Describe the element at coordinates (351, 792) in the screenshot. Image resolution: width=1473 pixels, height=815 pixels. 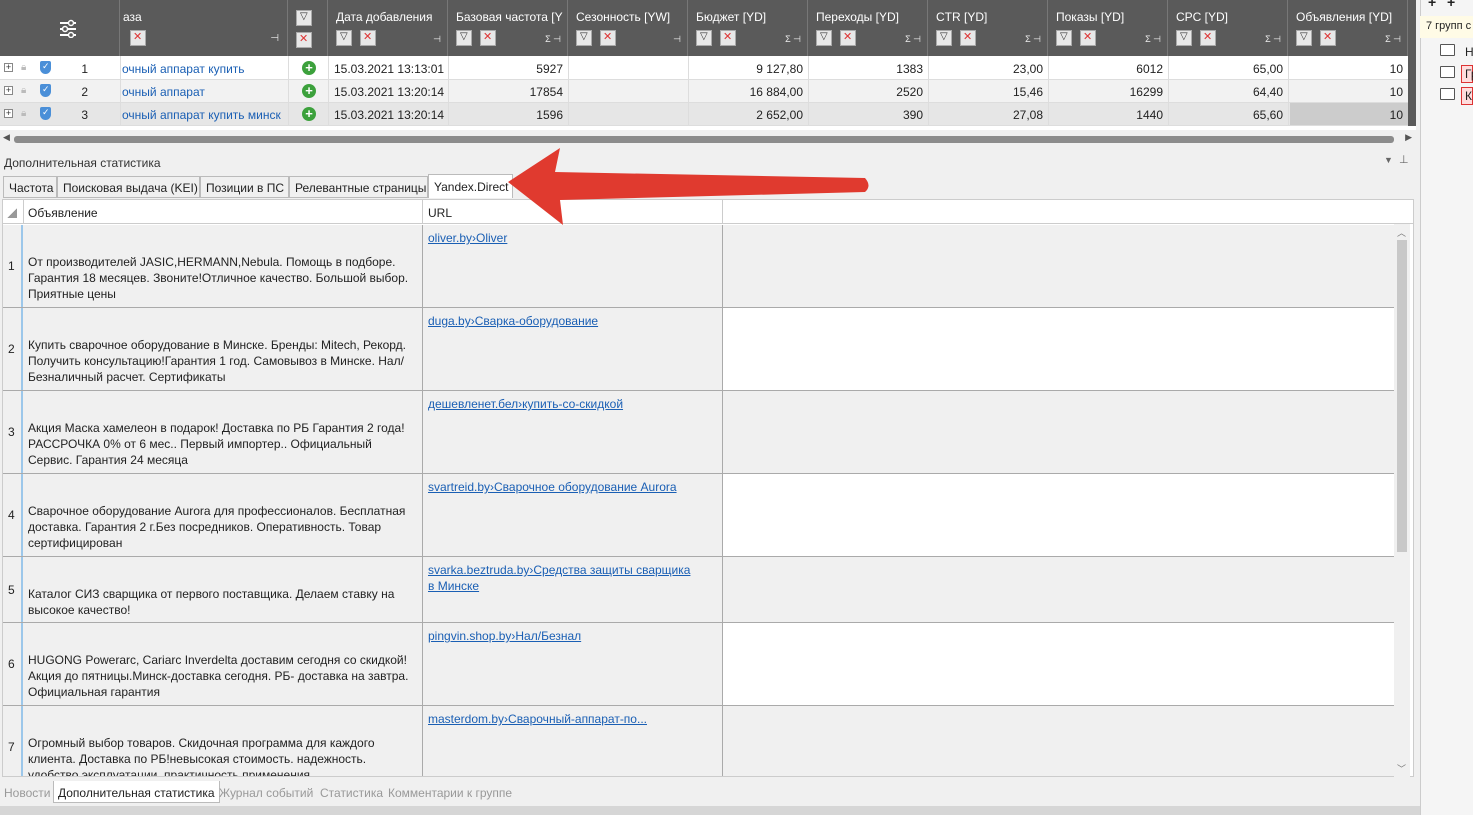
I see `tab-statistics: Статистика` at that location.